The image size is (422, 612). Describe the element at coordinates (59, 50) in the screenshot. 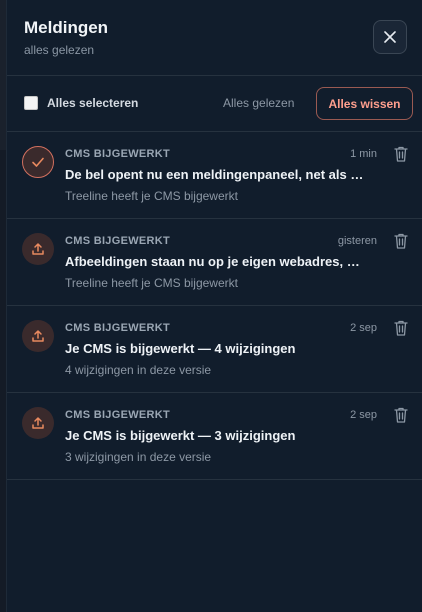

I see `panel-subtitle: alles gelezen` at that location.